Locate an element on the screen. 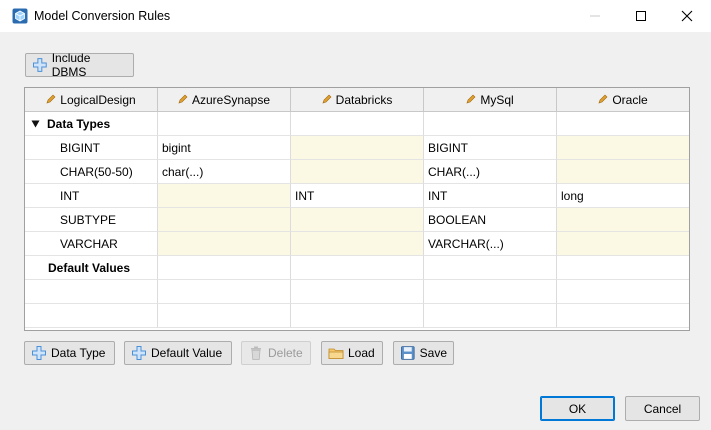 This screenshot has height=430, width=711. grid-cell: char(...) is located at coordinates (224, 172).